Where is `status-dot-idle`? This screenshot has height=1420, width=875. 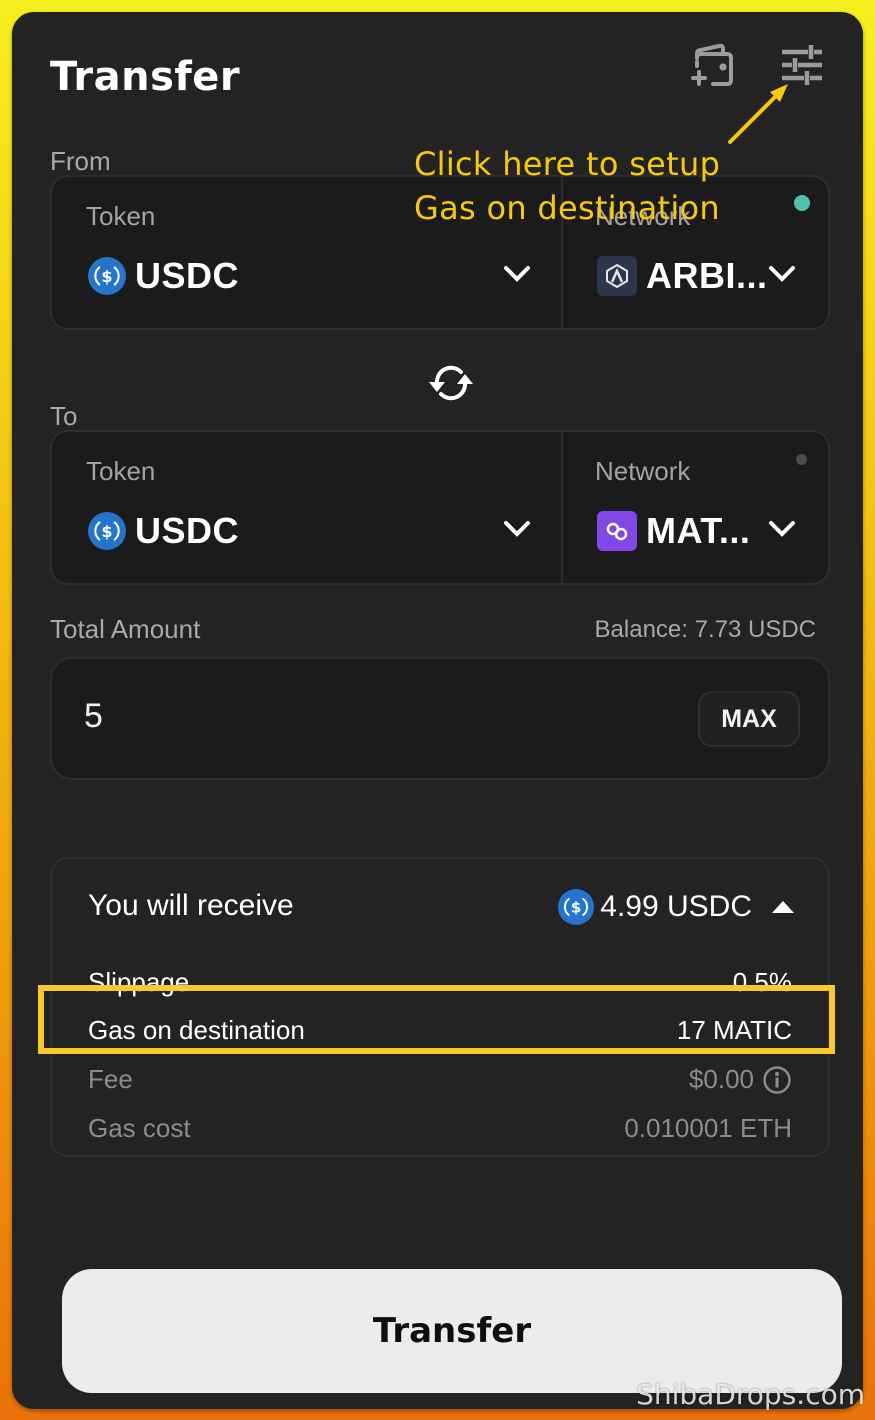 status-dot-idle is located at coordinates (801, 459).